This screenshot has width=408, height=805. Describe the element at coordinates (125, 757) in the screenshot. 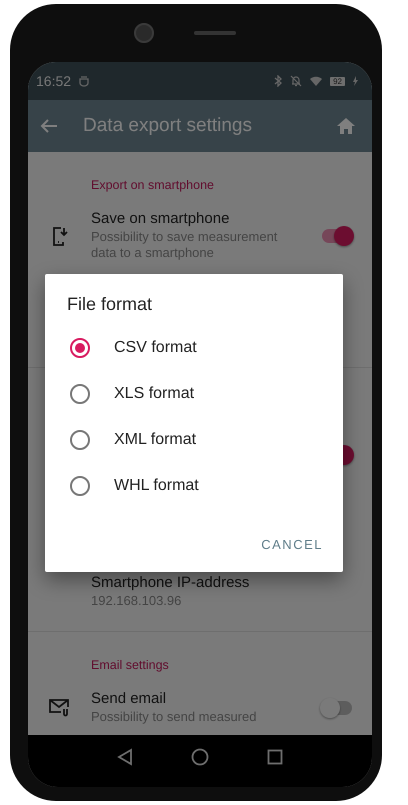

I see `back-icon` at that location.